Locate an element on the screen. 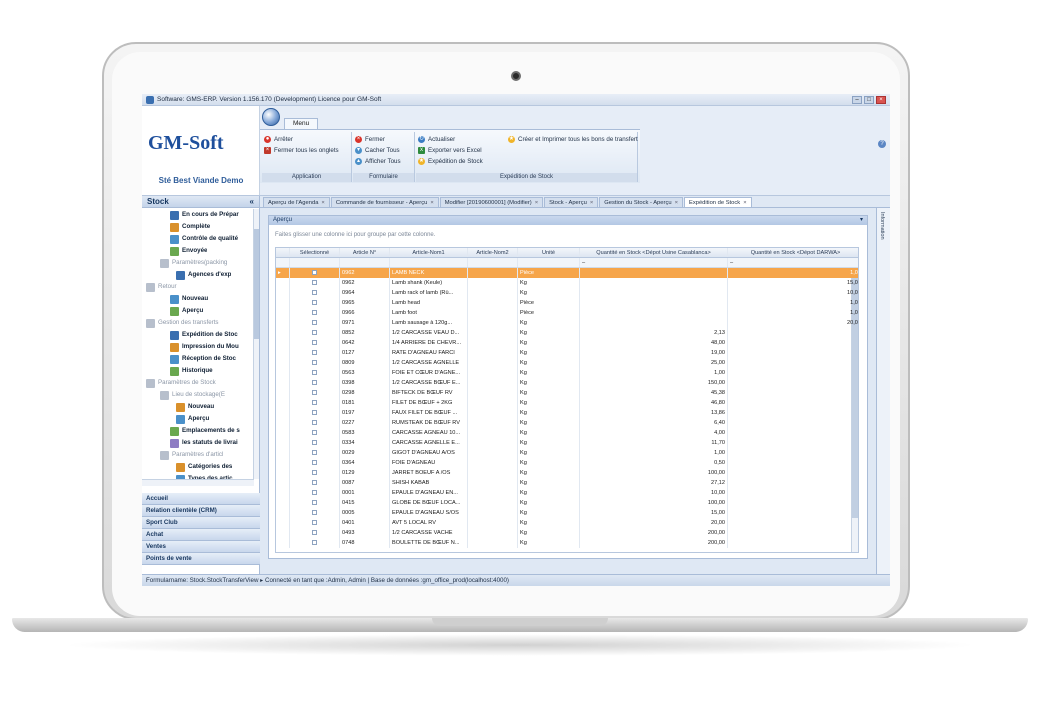 The height and width of the screenshot is (720, 1040). table-row: 0583 CARCASSE AGNEAU 10... Kg 4,00 is located at coordinates (567, 433).